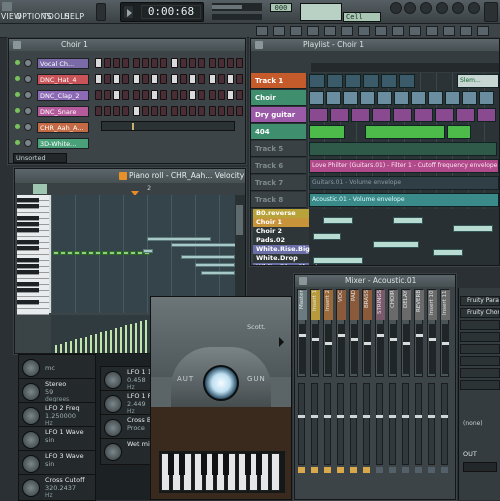  Describe the element at coordinates (405, 416) in the screenshot. I see `send-fader` at that location.